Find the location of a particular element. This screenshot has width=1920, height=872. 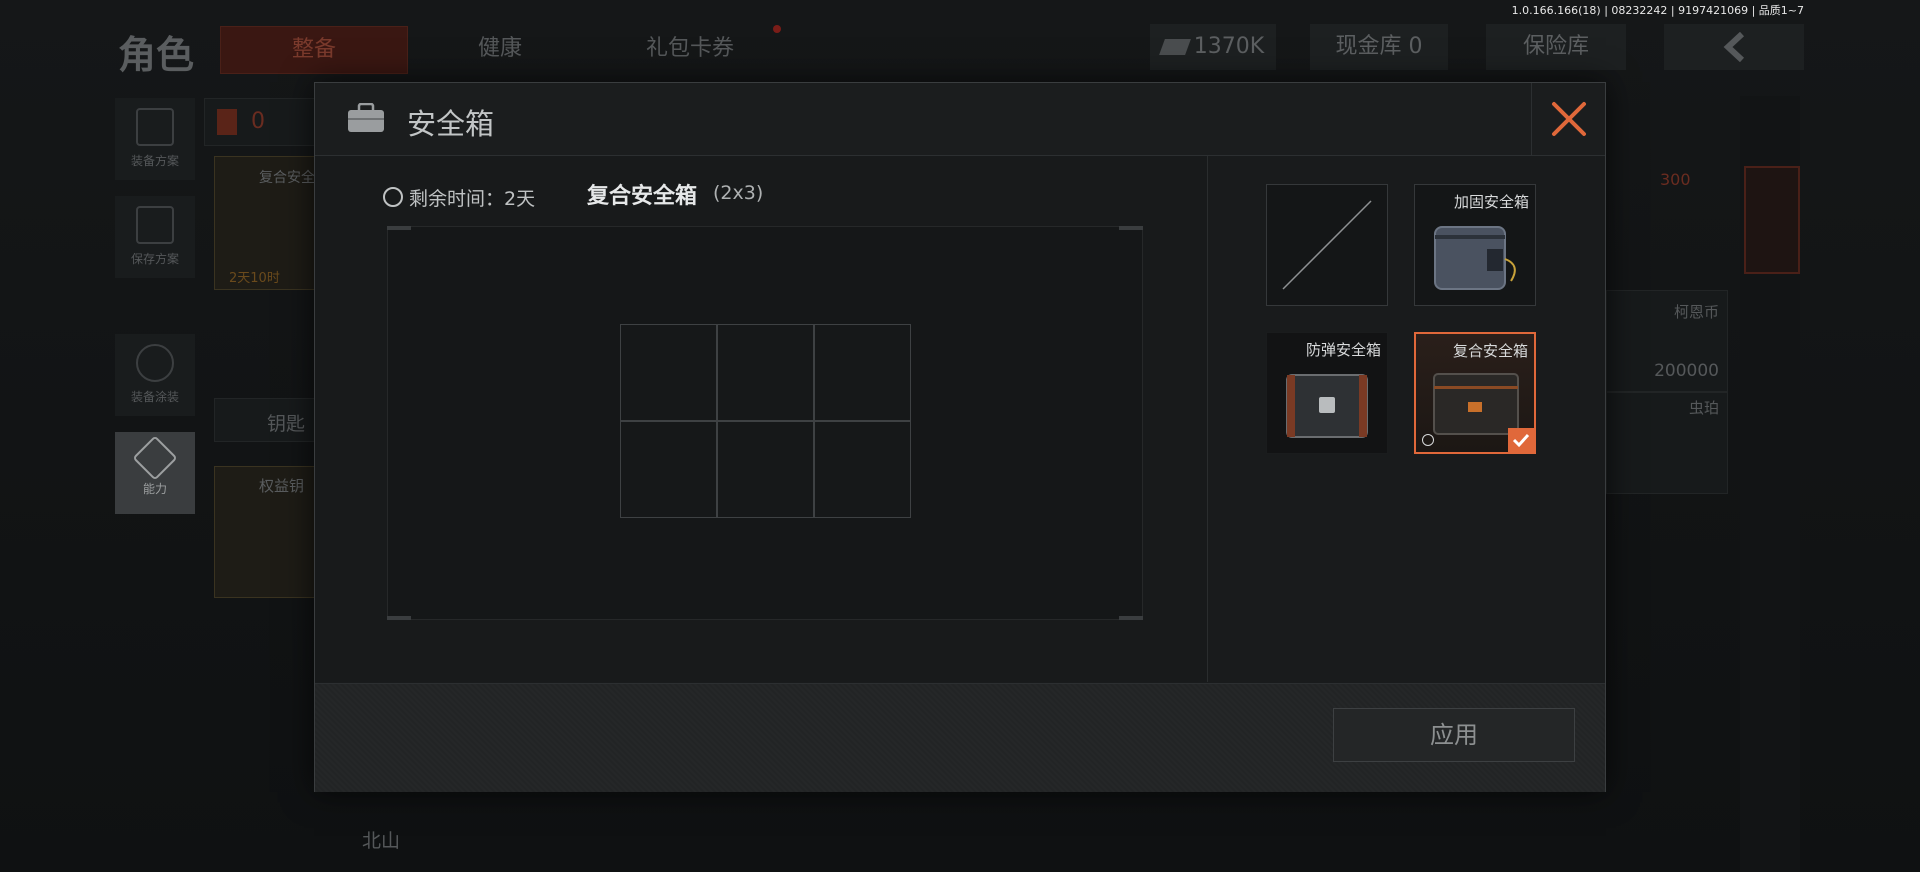

menu-label: 装备方案 is located at coordinates (154, 161).